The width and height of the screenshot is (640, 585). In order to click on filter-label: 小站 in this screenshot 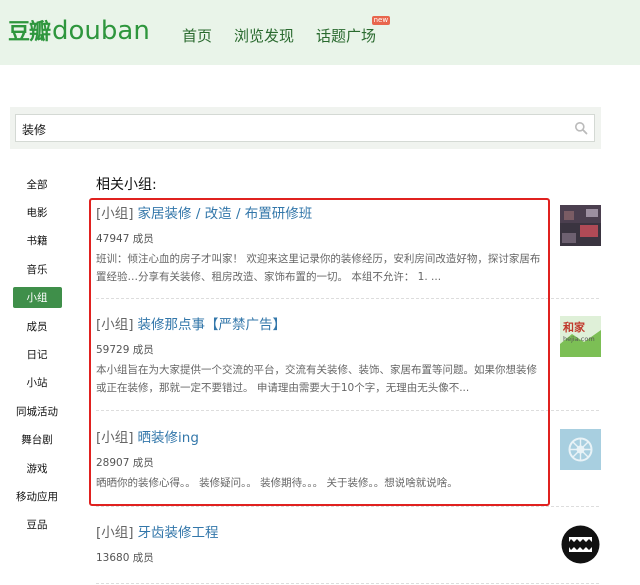, I will do `click(37, 383)`.